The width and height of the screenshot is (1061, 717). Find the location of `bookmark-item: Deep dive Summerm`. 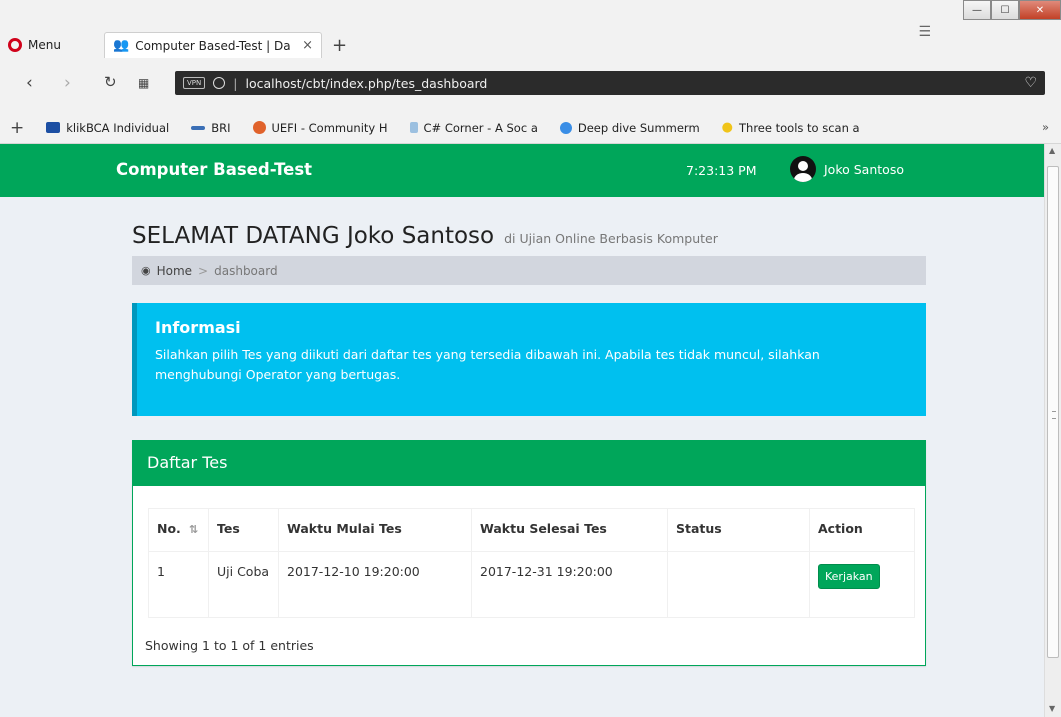

bookmark-item: Deep dive Summerm is located at coordinates (629, 127).